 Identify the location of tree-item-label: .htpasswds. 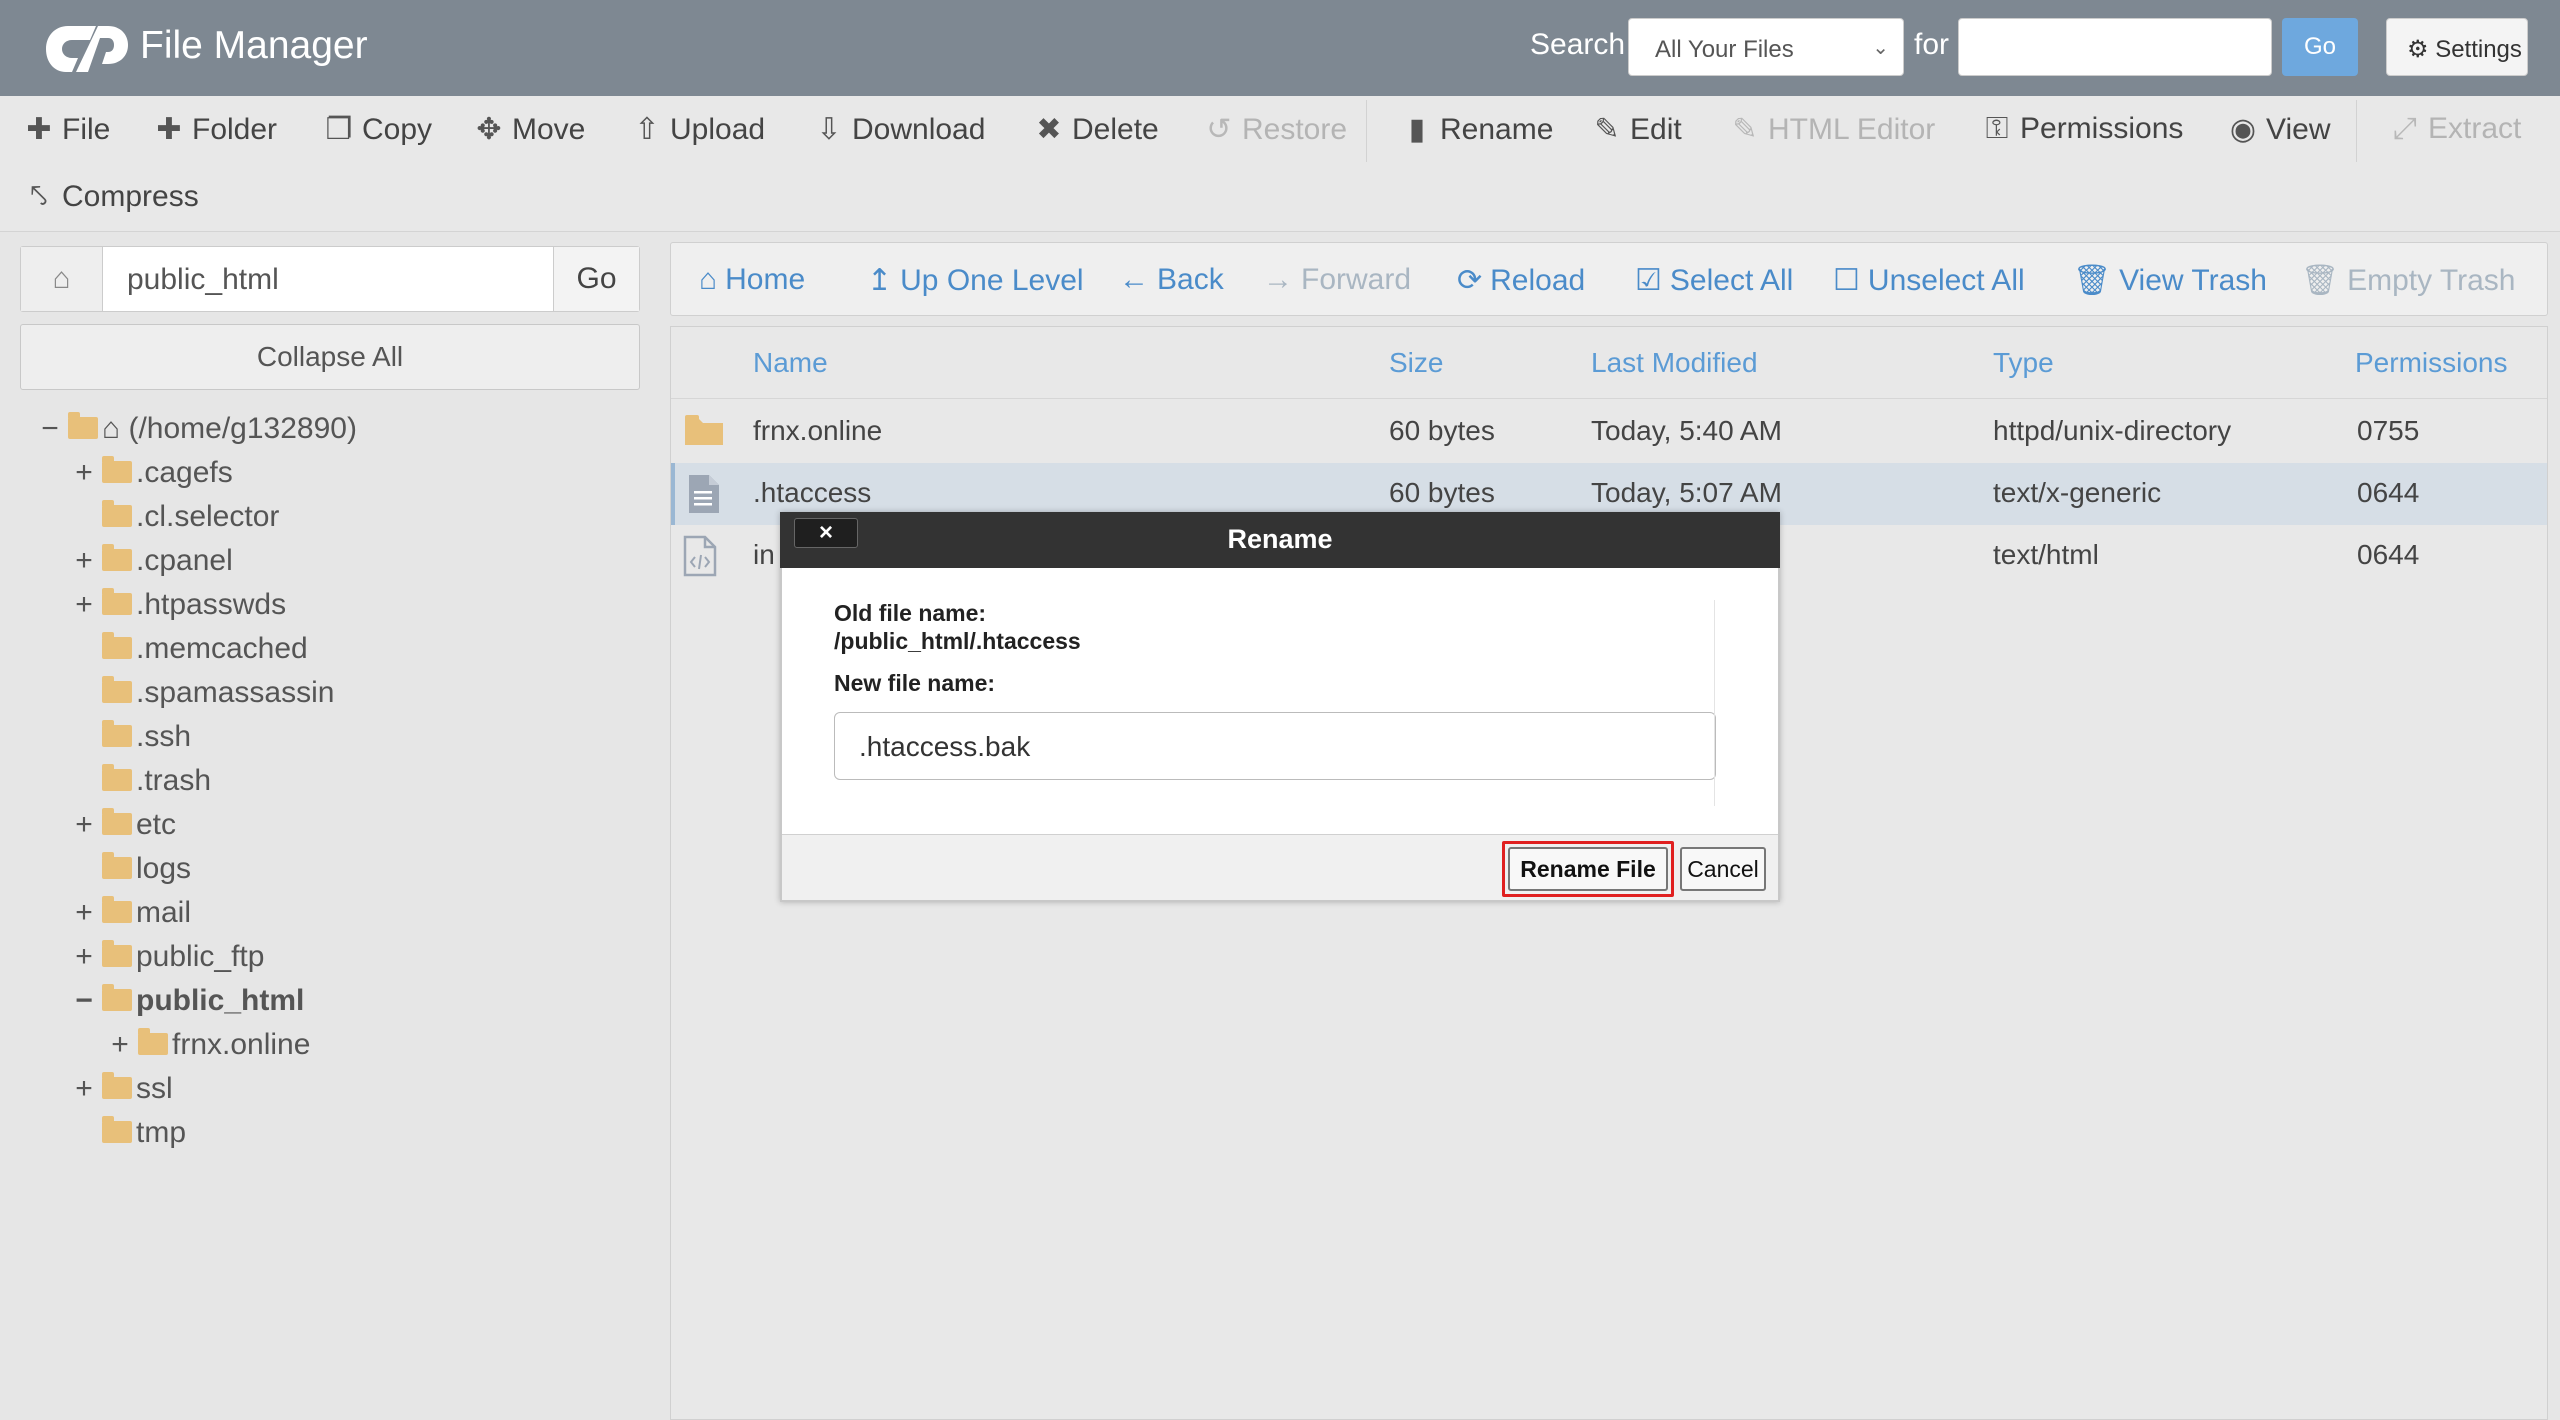
(211, 604).